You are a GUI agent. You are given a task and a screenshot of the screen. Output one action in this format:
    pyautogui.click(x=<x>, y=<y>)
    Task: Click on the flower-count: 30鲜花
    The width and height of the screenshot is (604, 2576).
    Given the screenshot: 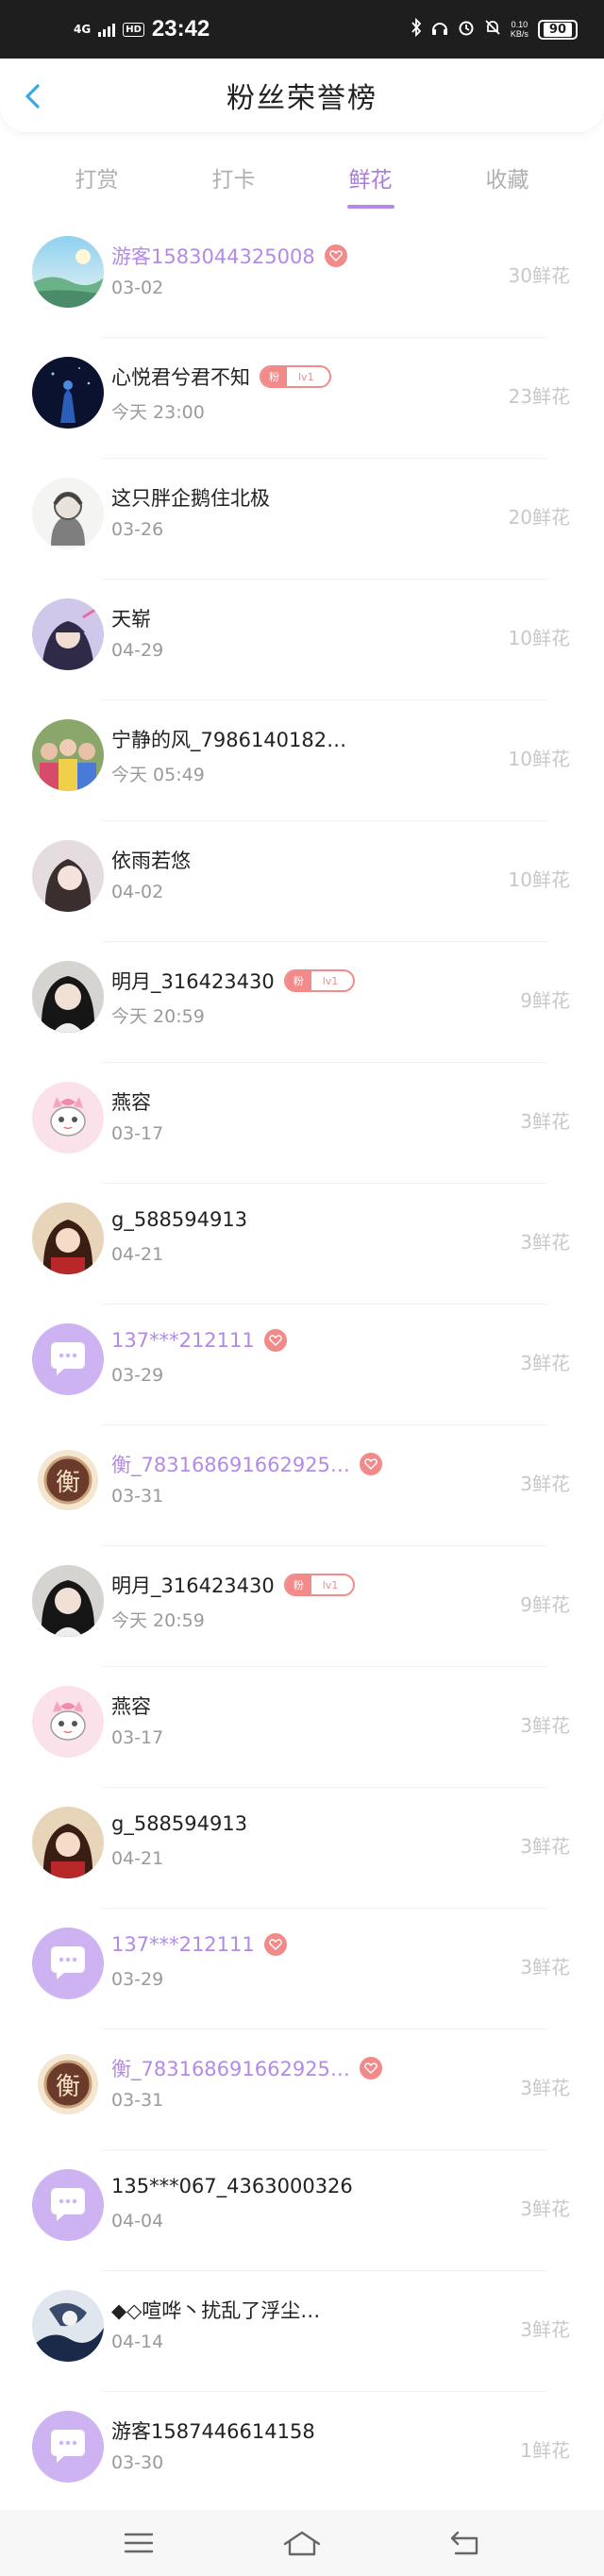 What is the action you would take?
    pyautogui.click(x=539, y=275)
    